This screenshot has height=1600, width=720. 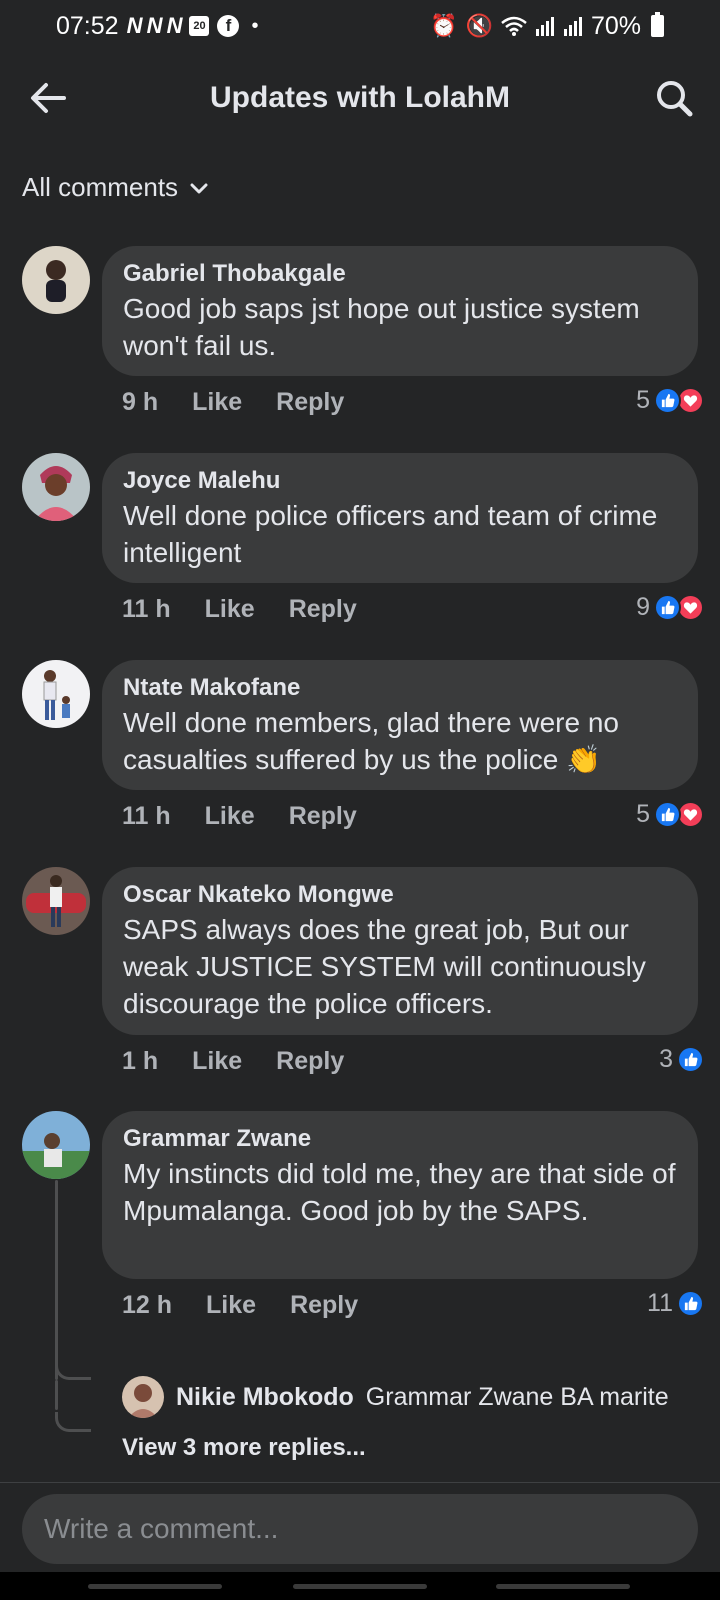 I want to click on comments-filter-dropdown: All comments, so click(x=115, y=187).